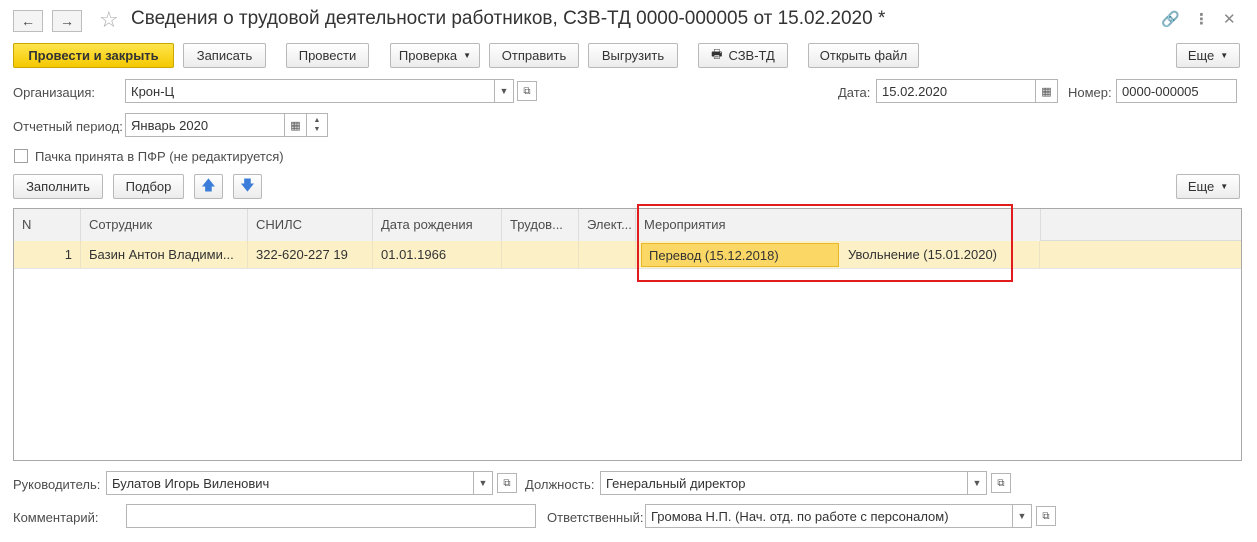  I want to click on cell-birth-date: 01.01.1966, so click(437, 255).